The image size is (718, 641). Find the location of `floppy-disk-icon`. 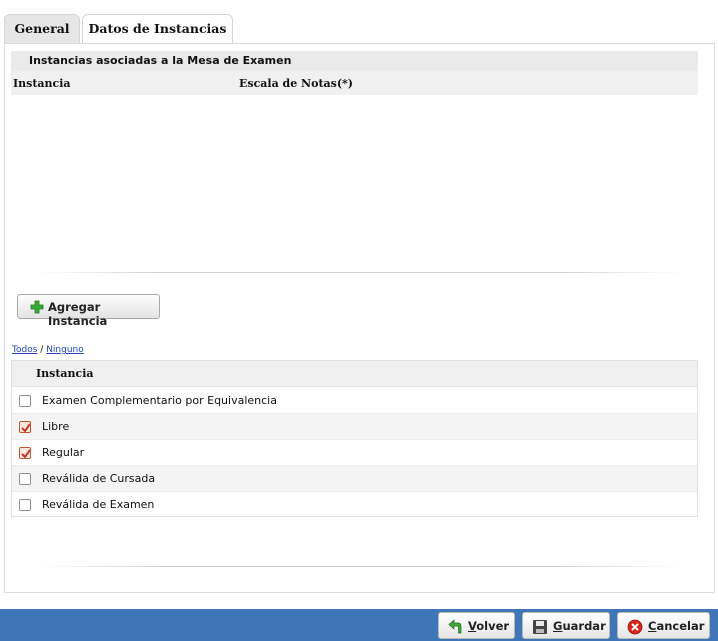

floppy-disk-icon is located at coordinates (540, 627).